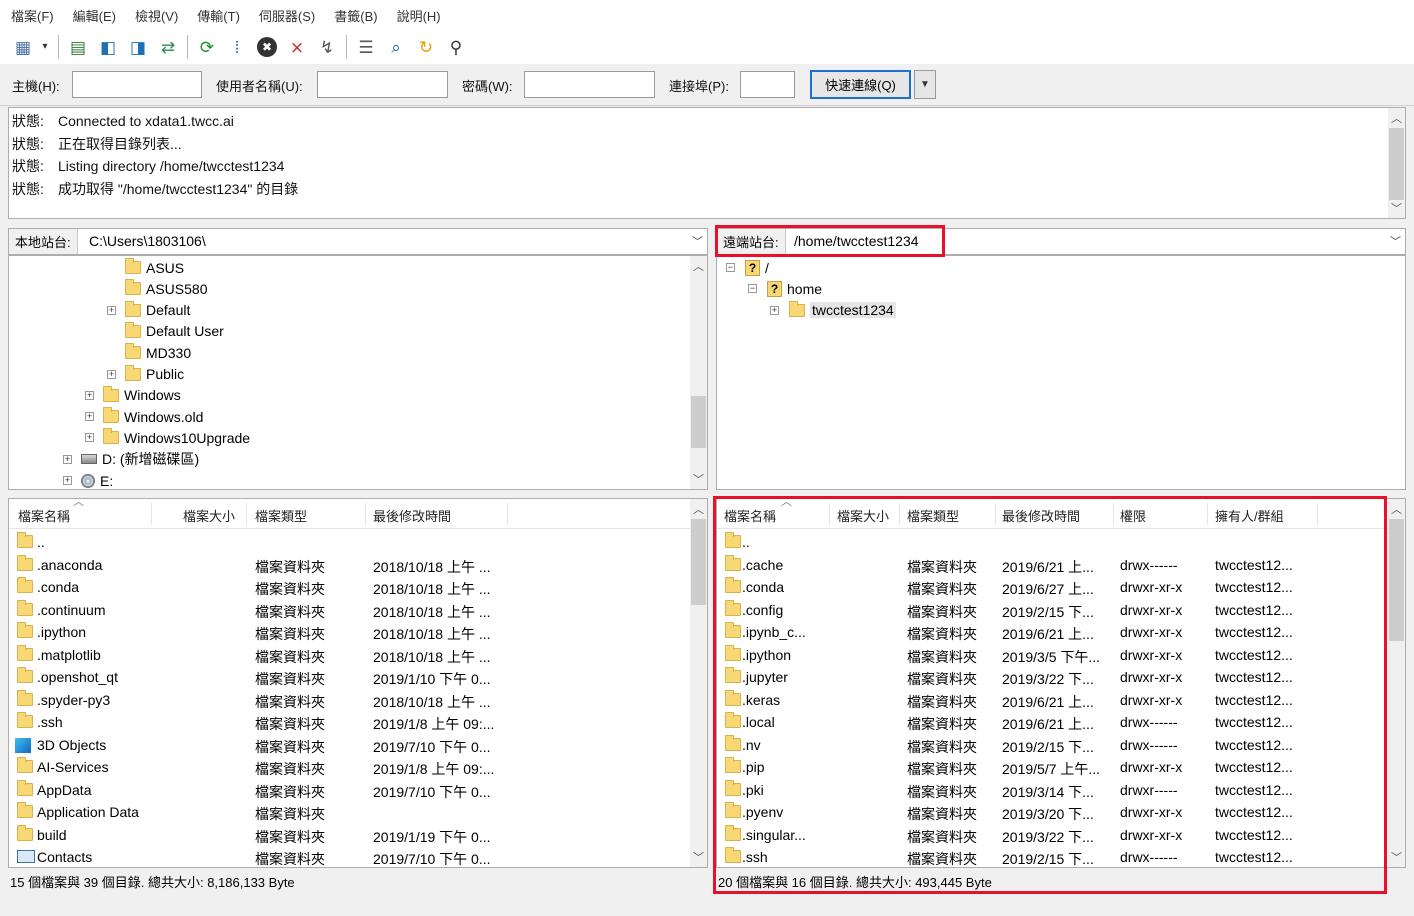 This screenshot has height=916, width=1414. I want to click on tree-node: ? home, so click(794, 288).